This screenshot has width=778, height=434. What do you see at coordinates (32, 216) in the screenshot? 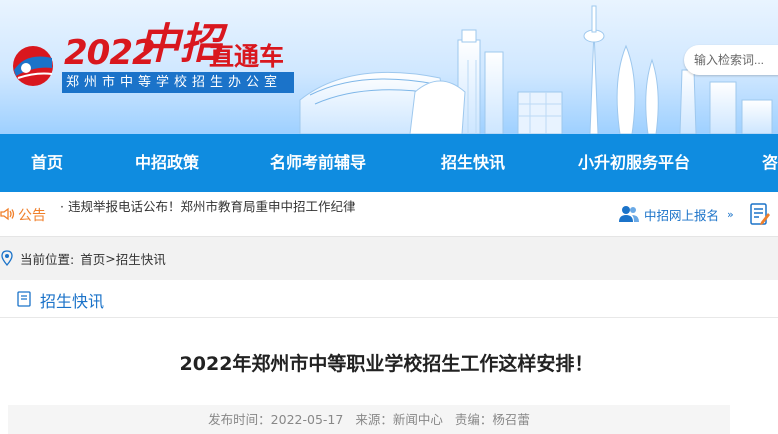
I see `notice-label: 公告` at bounding box center [32, 216].